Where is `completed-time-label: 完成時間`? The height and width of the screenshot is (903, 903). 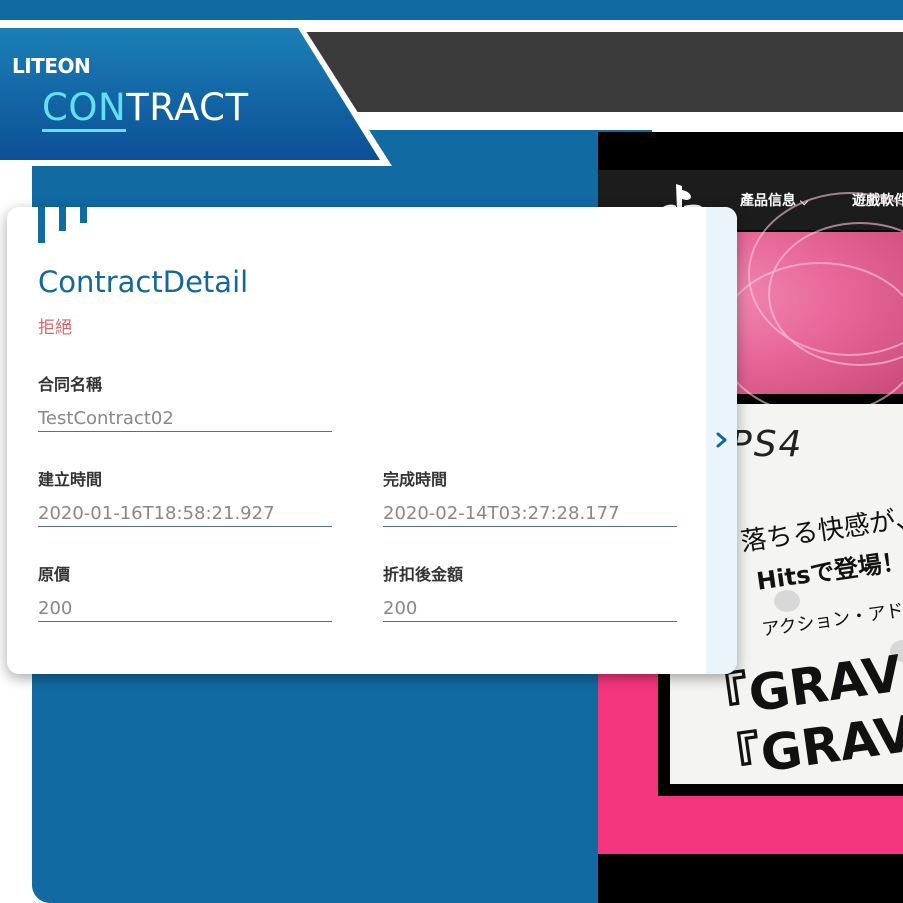 completed-time-label: 完成時間 is located at coordinates (415, 480).